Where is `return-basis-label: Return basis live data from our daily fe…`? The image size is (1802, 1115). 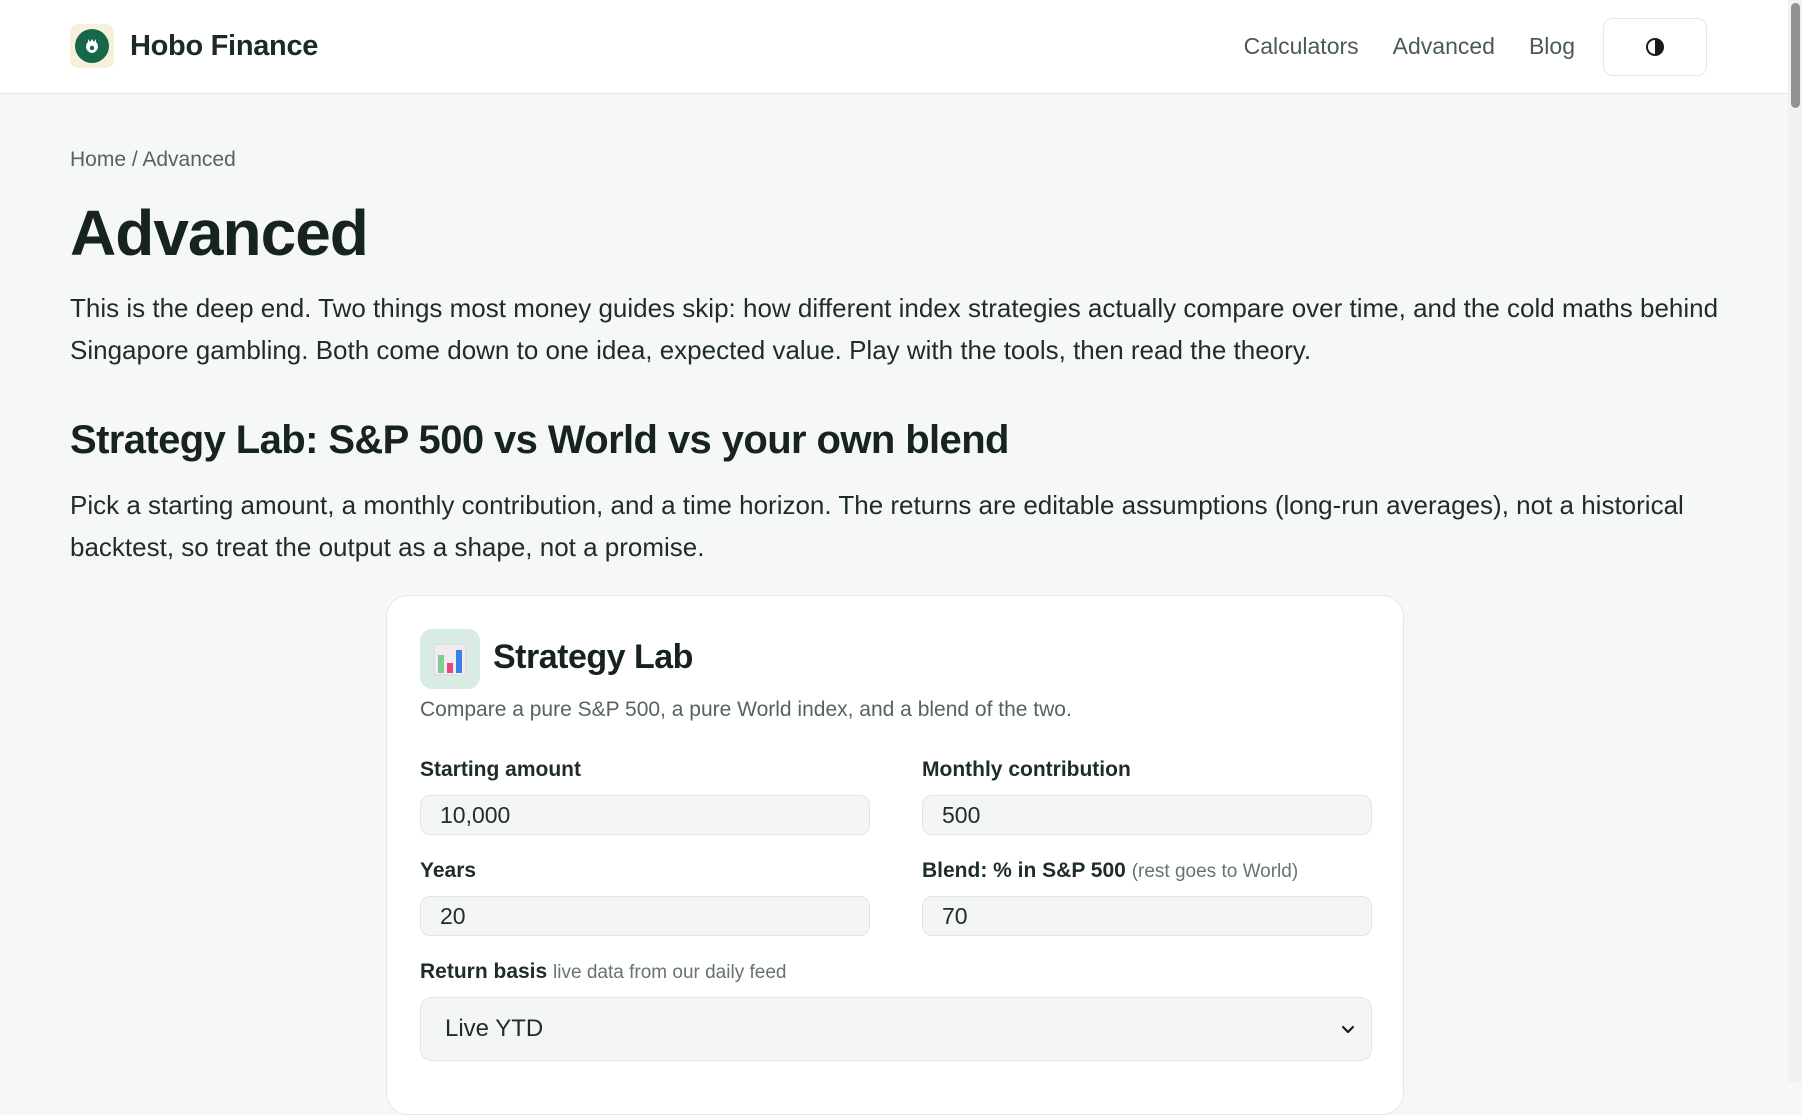 return-basis-label: Return basis live data from our daily fe… is located at coordinates (603, 972).